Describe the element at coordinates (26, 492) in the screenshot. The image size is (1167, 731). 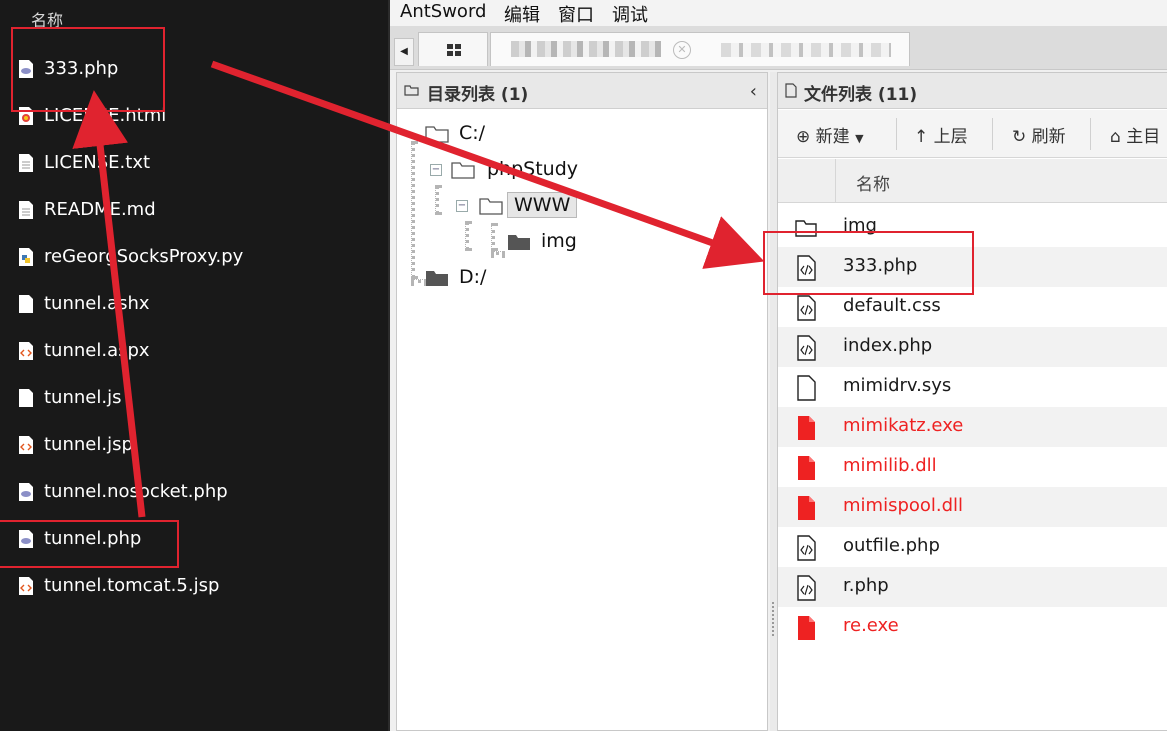
I see `php-file-icon` at that location.